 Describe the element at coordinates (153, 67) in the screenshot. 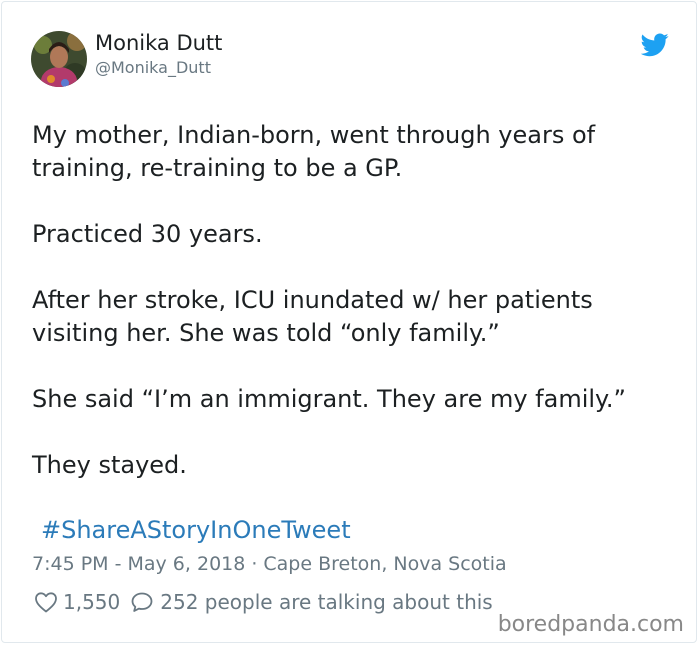

I see `author-handle: @Monika_Dutt` at that location.